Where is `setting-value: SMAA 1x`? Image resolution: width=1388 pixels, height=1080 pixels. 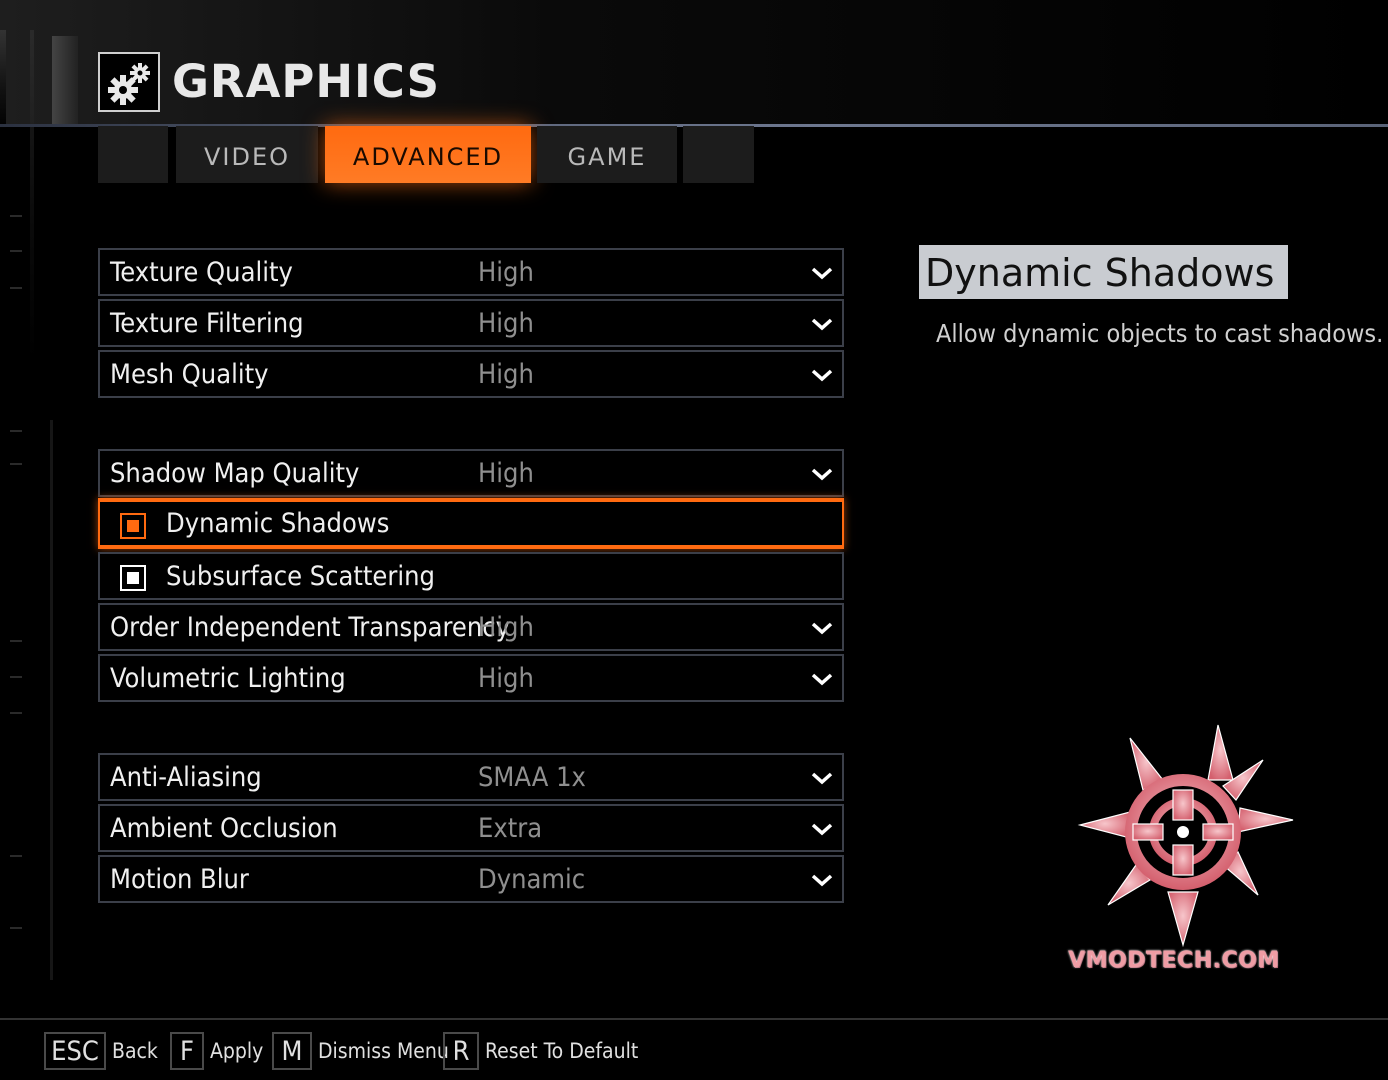 setting-value: SMAA 1x is located at coordinates (532, 777).